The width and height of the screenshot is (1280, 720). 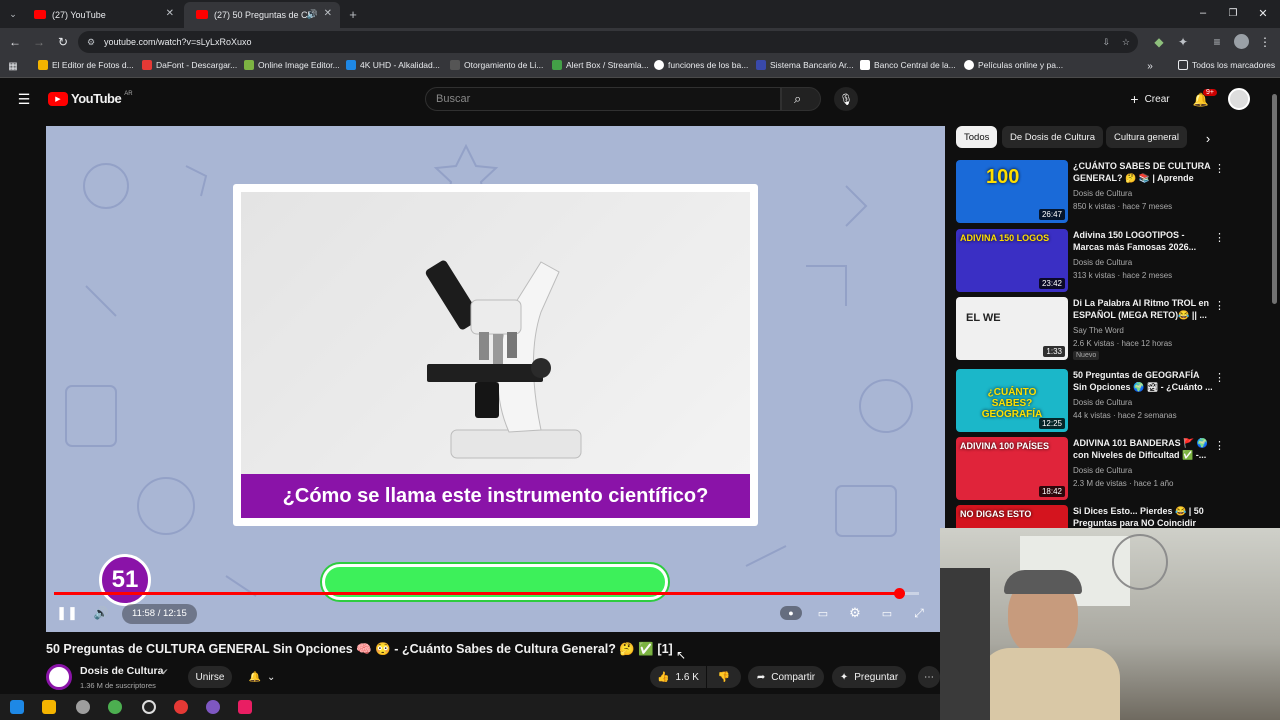 What do you see at coordinates (83, 707) in the screenshot?
I see `settings-icon` at bounding box center [83, 707].